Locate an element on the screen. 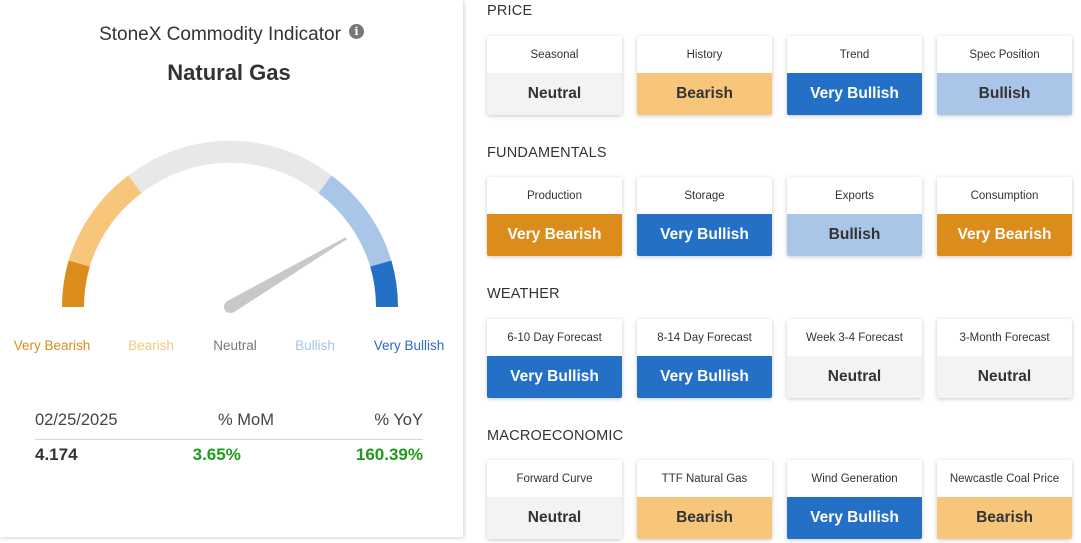 The width and height of the screenshot is (1081, 543). card-label: 3-Month Forecast is located at coordinates (1004, 337).